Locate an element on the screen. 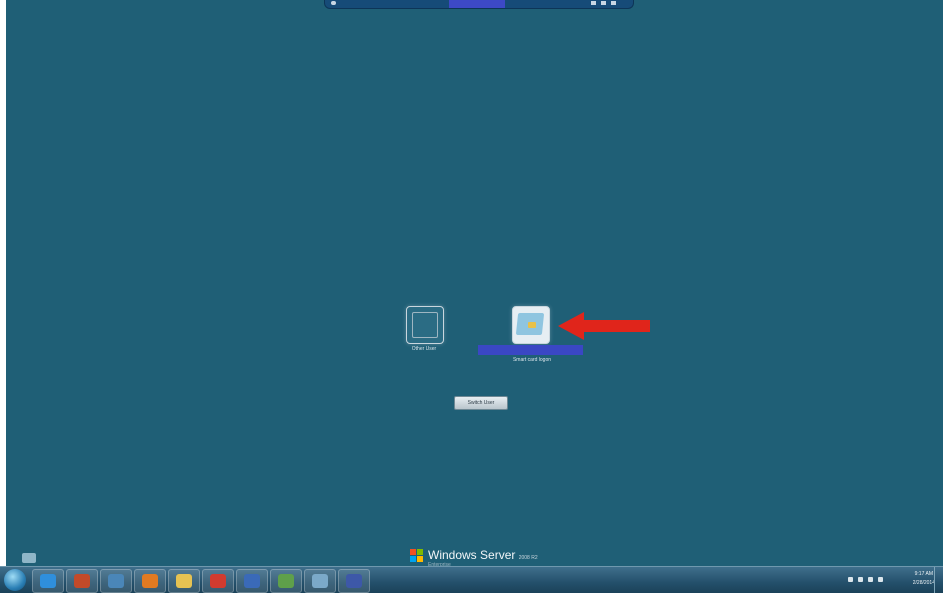 This screenshot has width=943, height=593. network-tool-icon is located at coordinates (320, 581).